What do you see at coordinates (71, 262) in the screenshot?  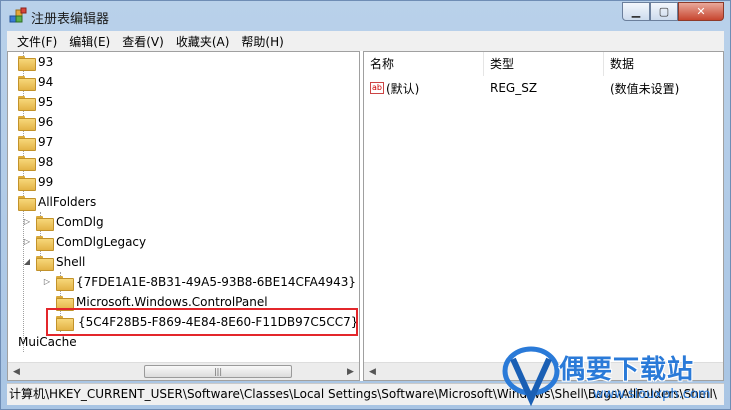 I see `tree-item-label: Shell` at bounding box center [71, 262].